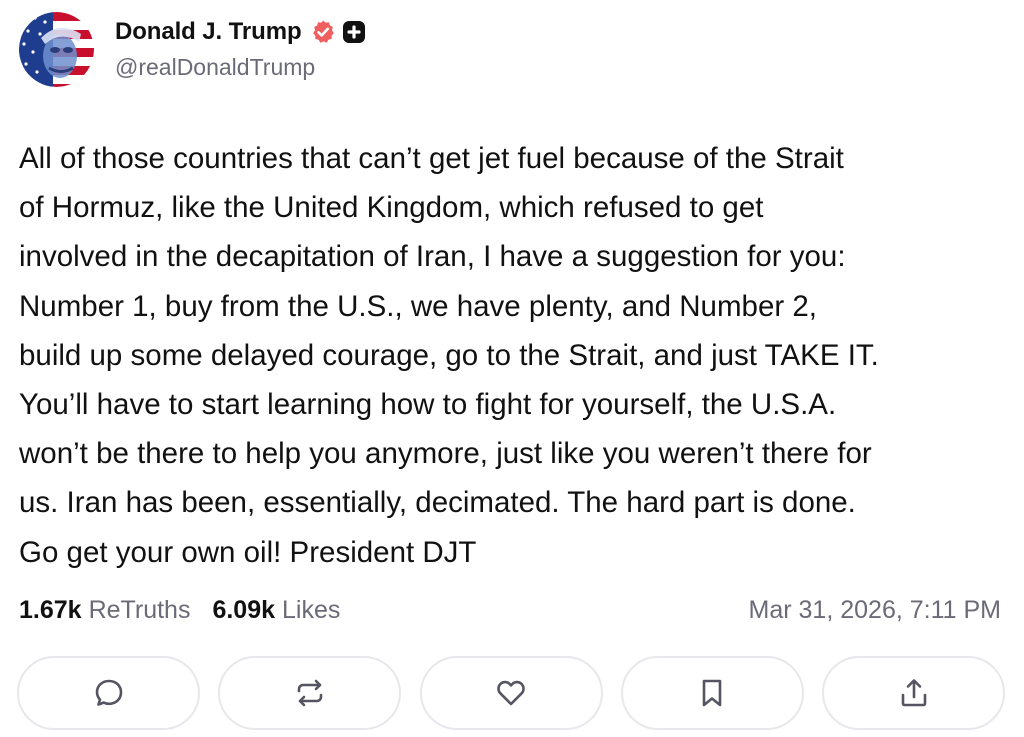 The width and height of the screenshot is (1024, 737). I want to click on name-row: Donald J. Trump, so click(240, 32).